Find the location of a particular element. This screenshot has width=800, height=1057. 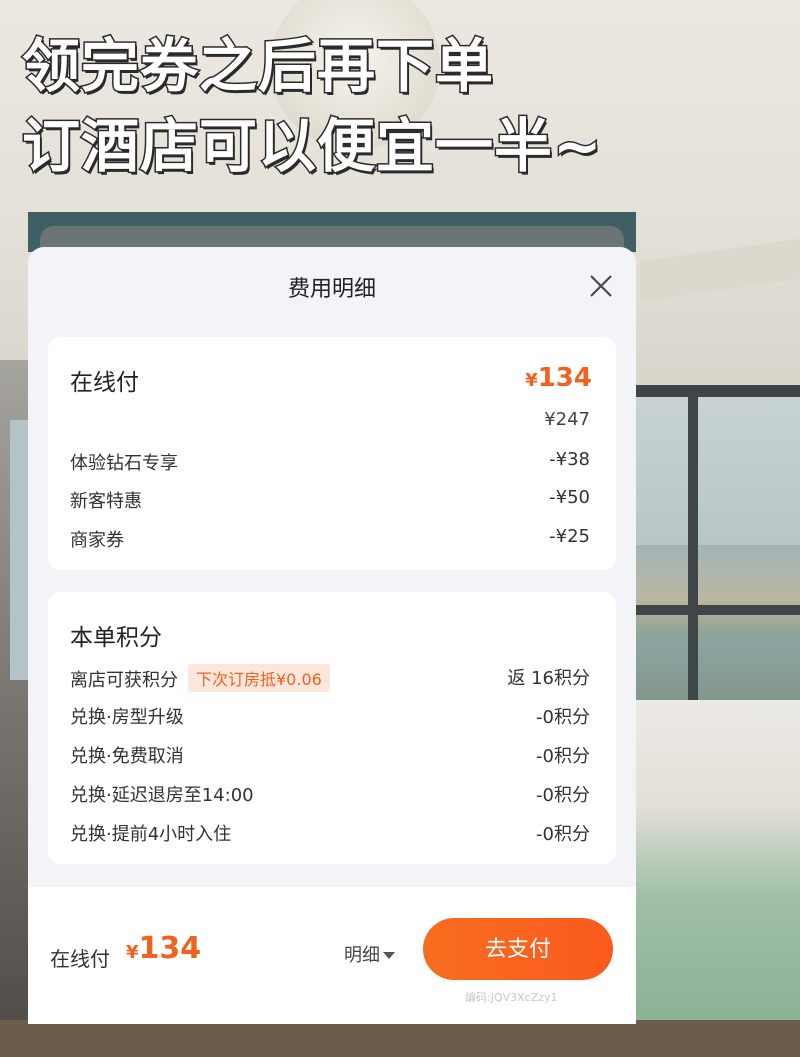

chevron-down-icon is located at coordinates (389, 955).